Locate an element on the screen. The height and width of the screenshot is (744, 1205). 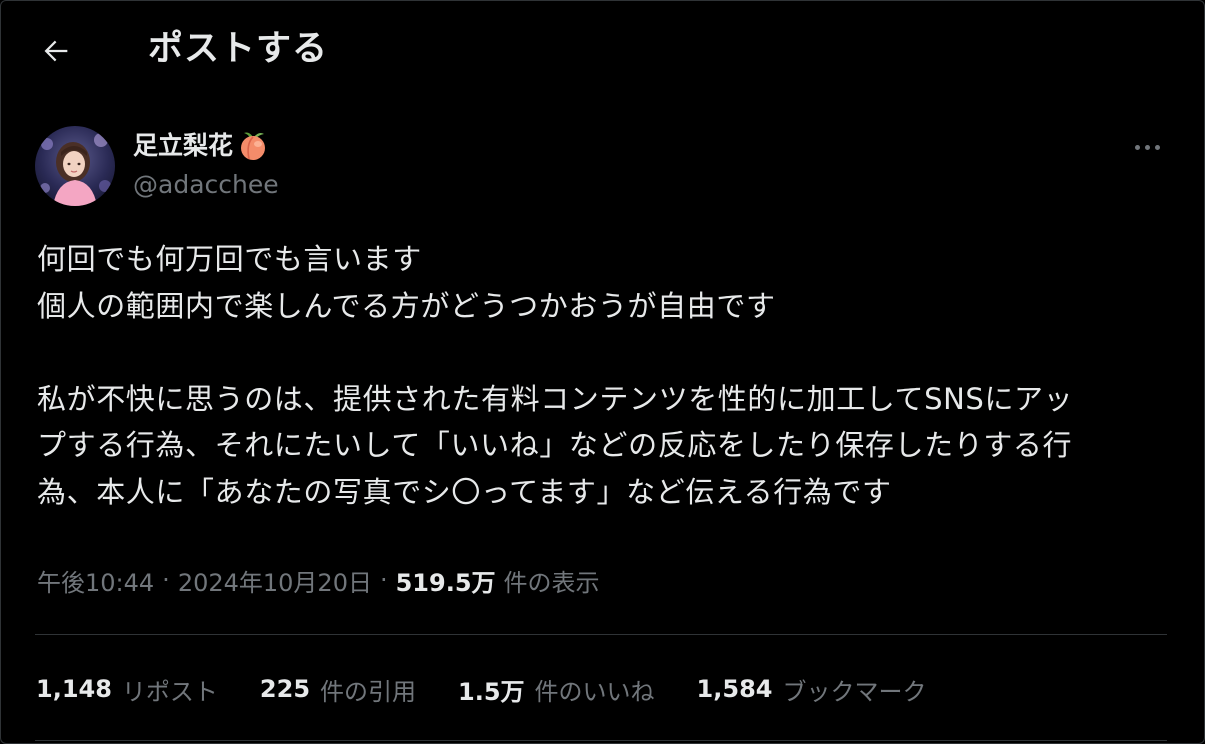
avatar-image is located at coordinates (75, 166).